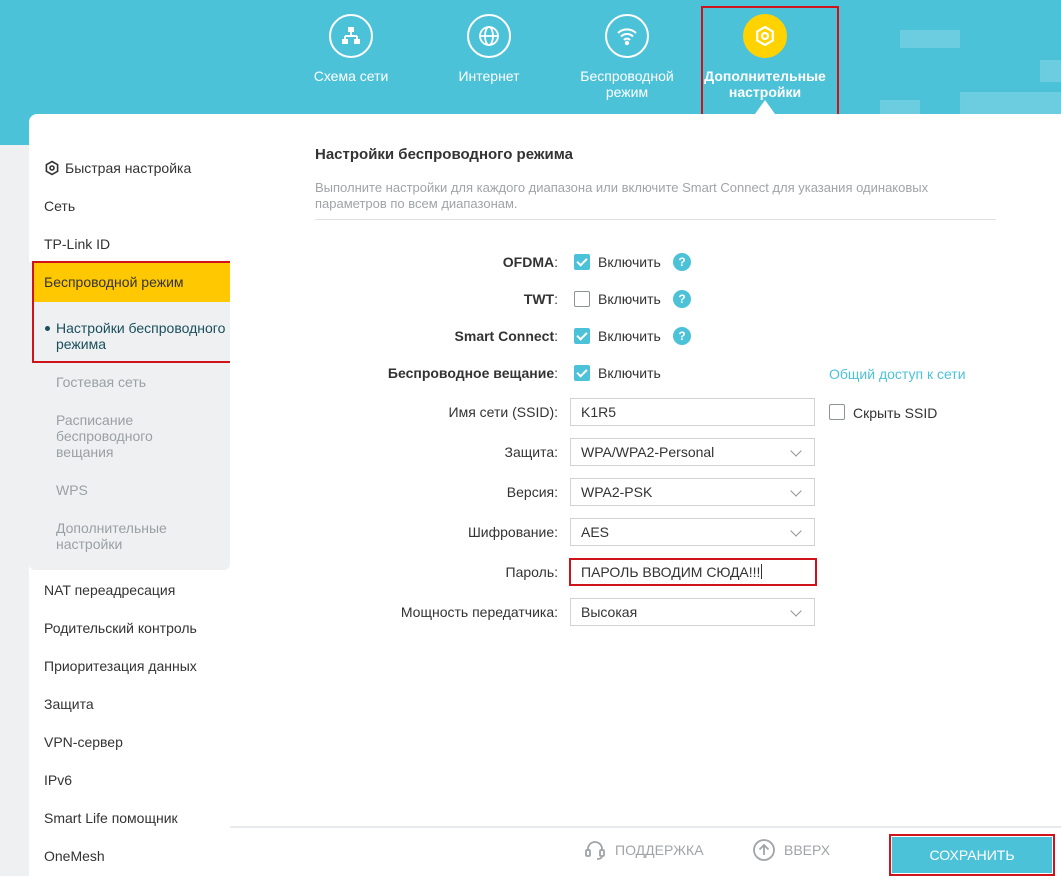 The image size is (1061, 876). Describe the element at coordinates (351, 76) in the screenshot. I see `tab-label: Схема сети` at that location.